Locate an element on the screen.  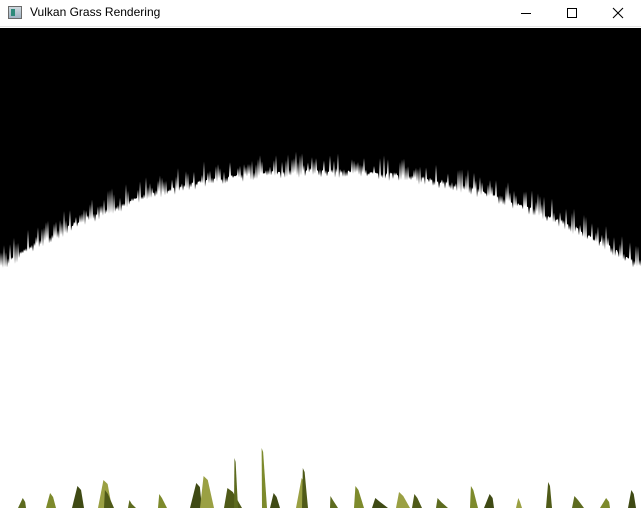
maximize-button is located at coordinates (572, 13).